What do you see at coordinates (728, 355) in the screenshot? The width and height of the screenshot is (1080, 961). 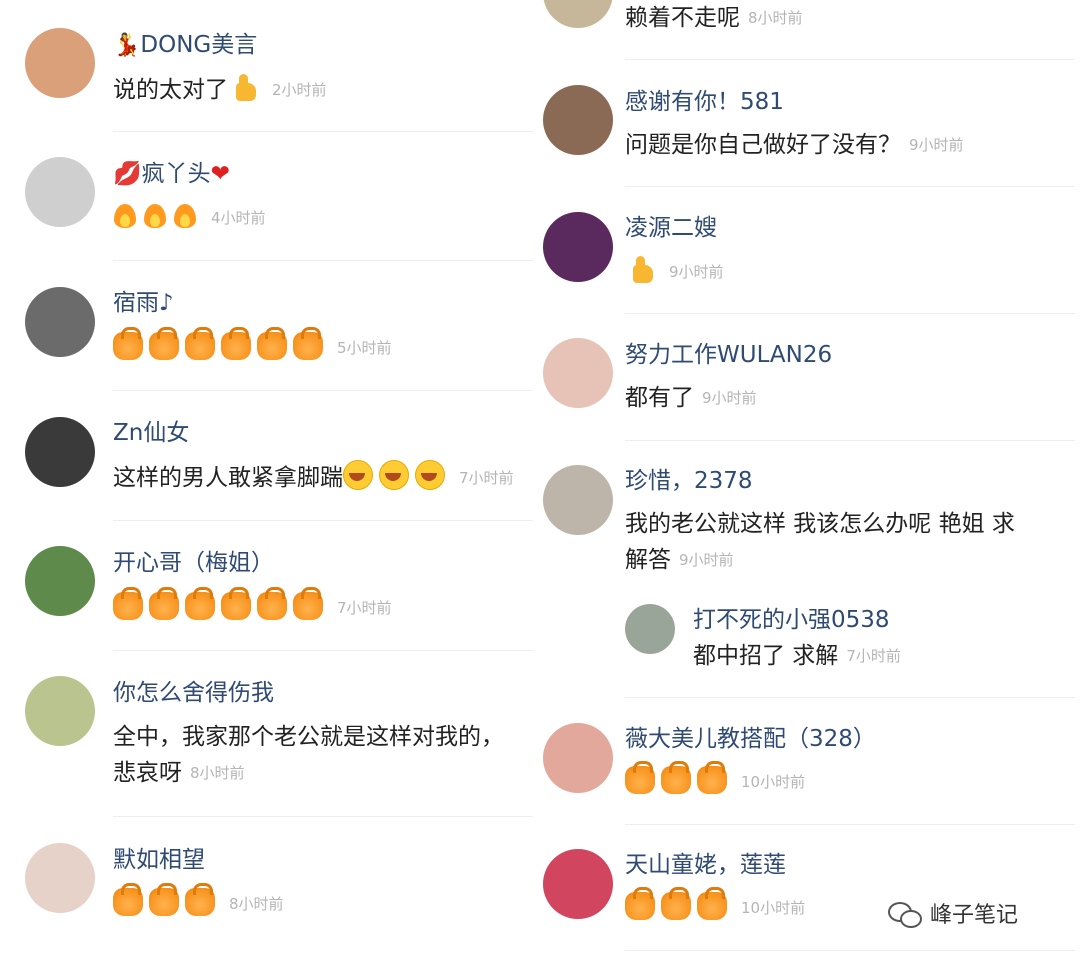 I see `commenter-name: 努力工作WULAN26` at bounding box center [728, 355].